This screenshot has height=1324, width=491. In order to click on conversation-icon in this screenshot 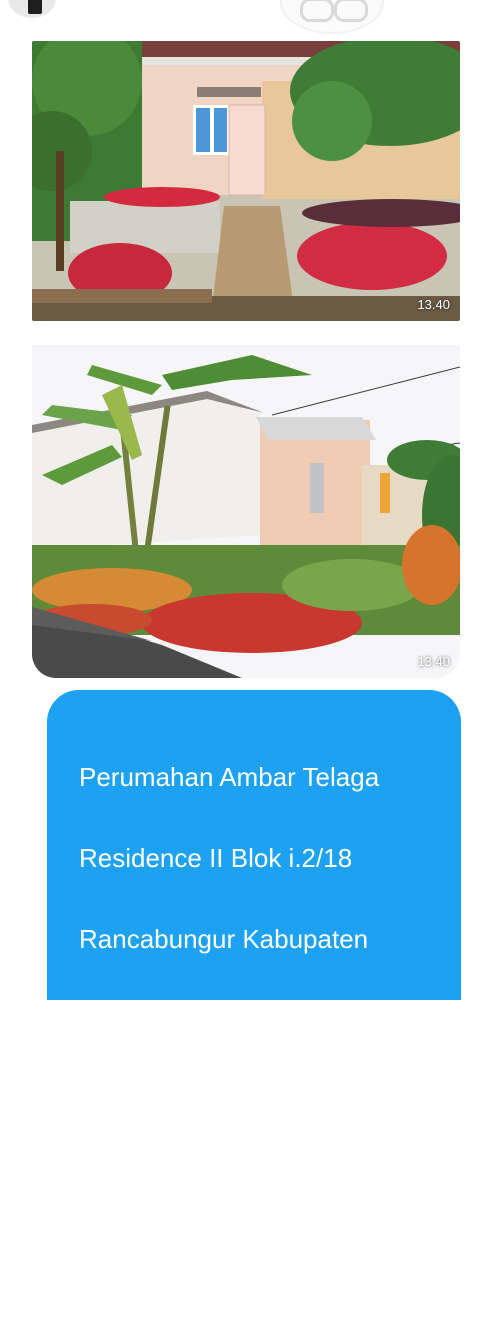, I will do `click(332, 17)`.